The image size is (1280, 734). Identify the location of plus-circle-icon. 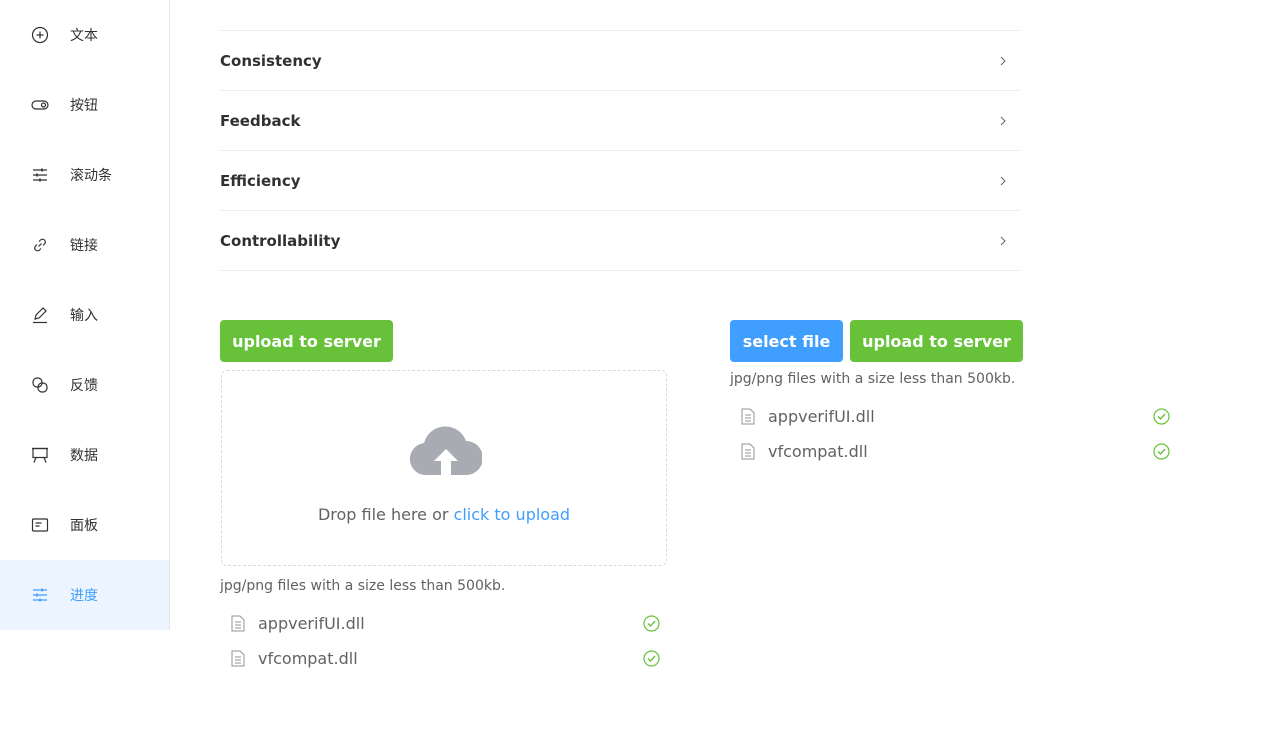
(40, 35).